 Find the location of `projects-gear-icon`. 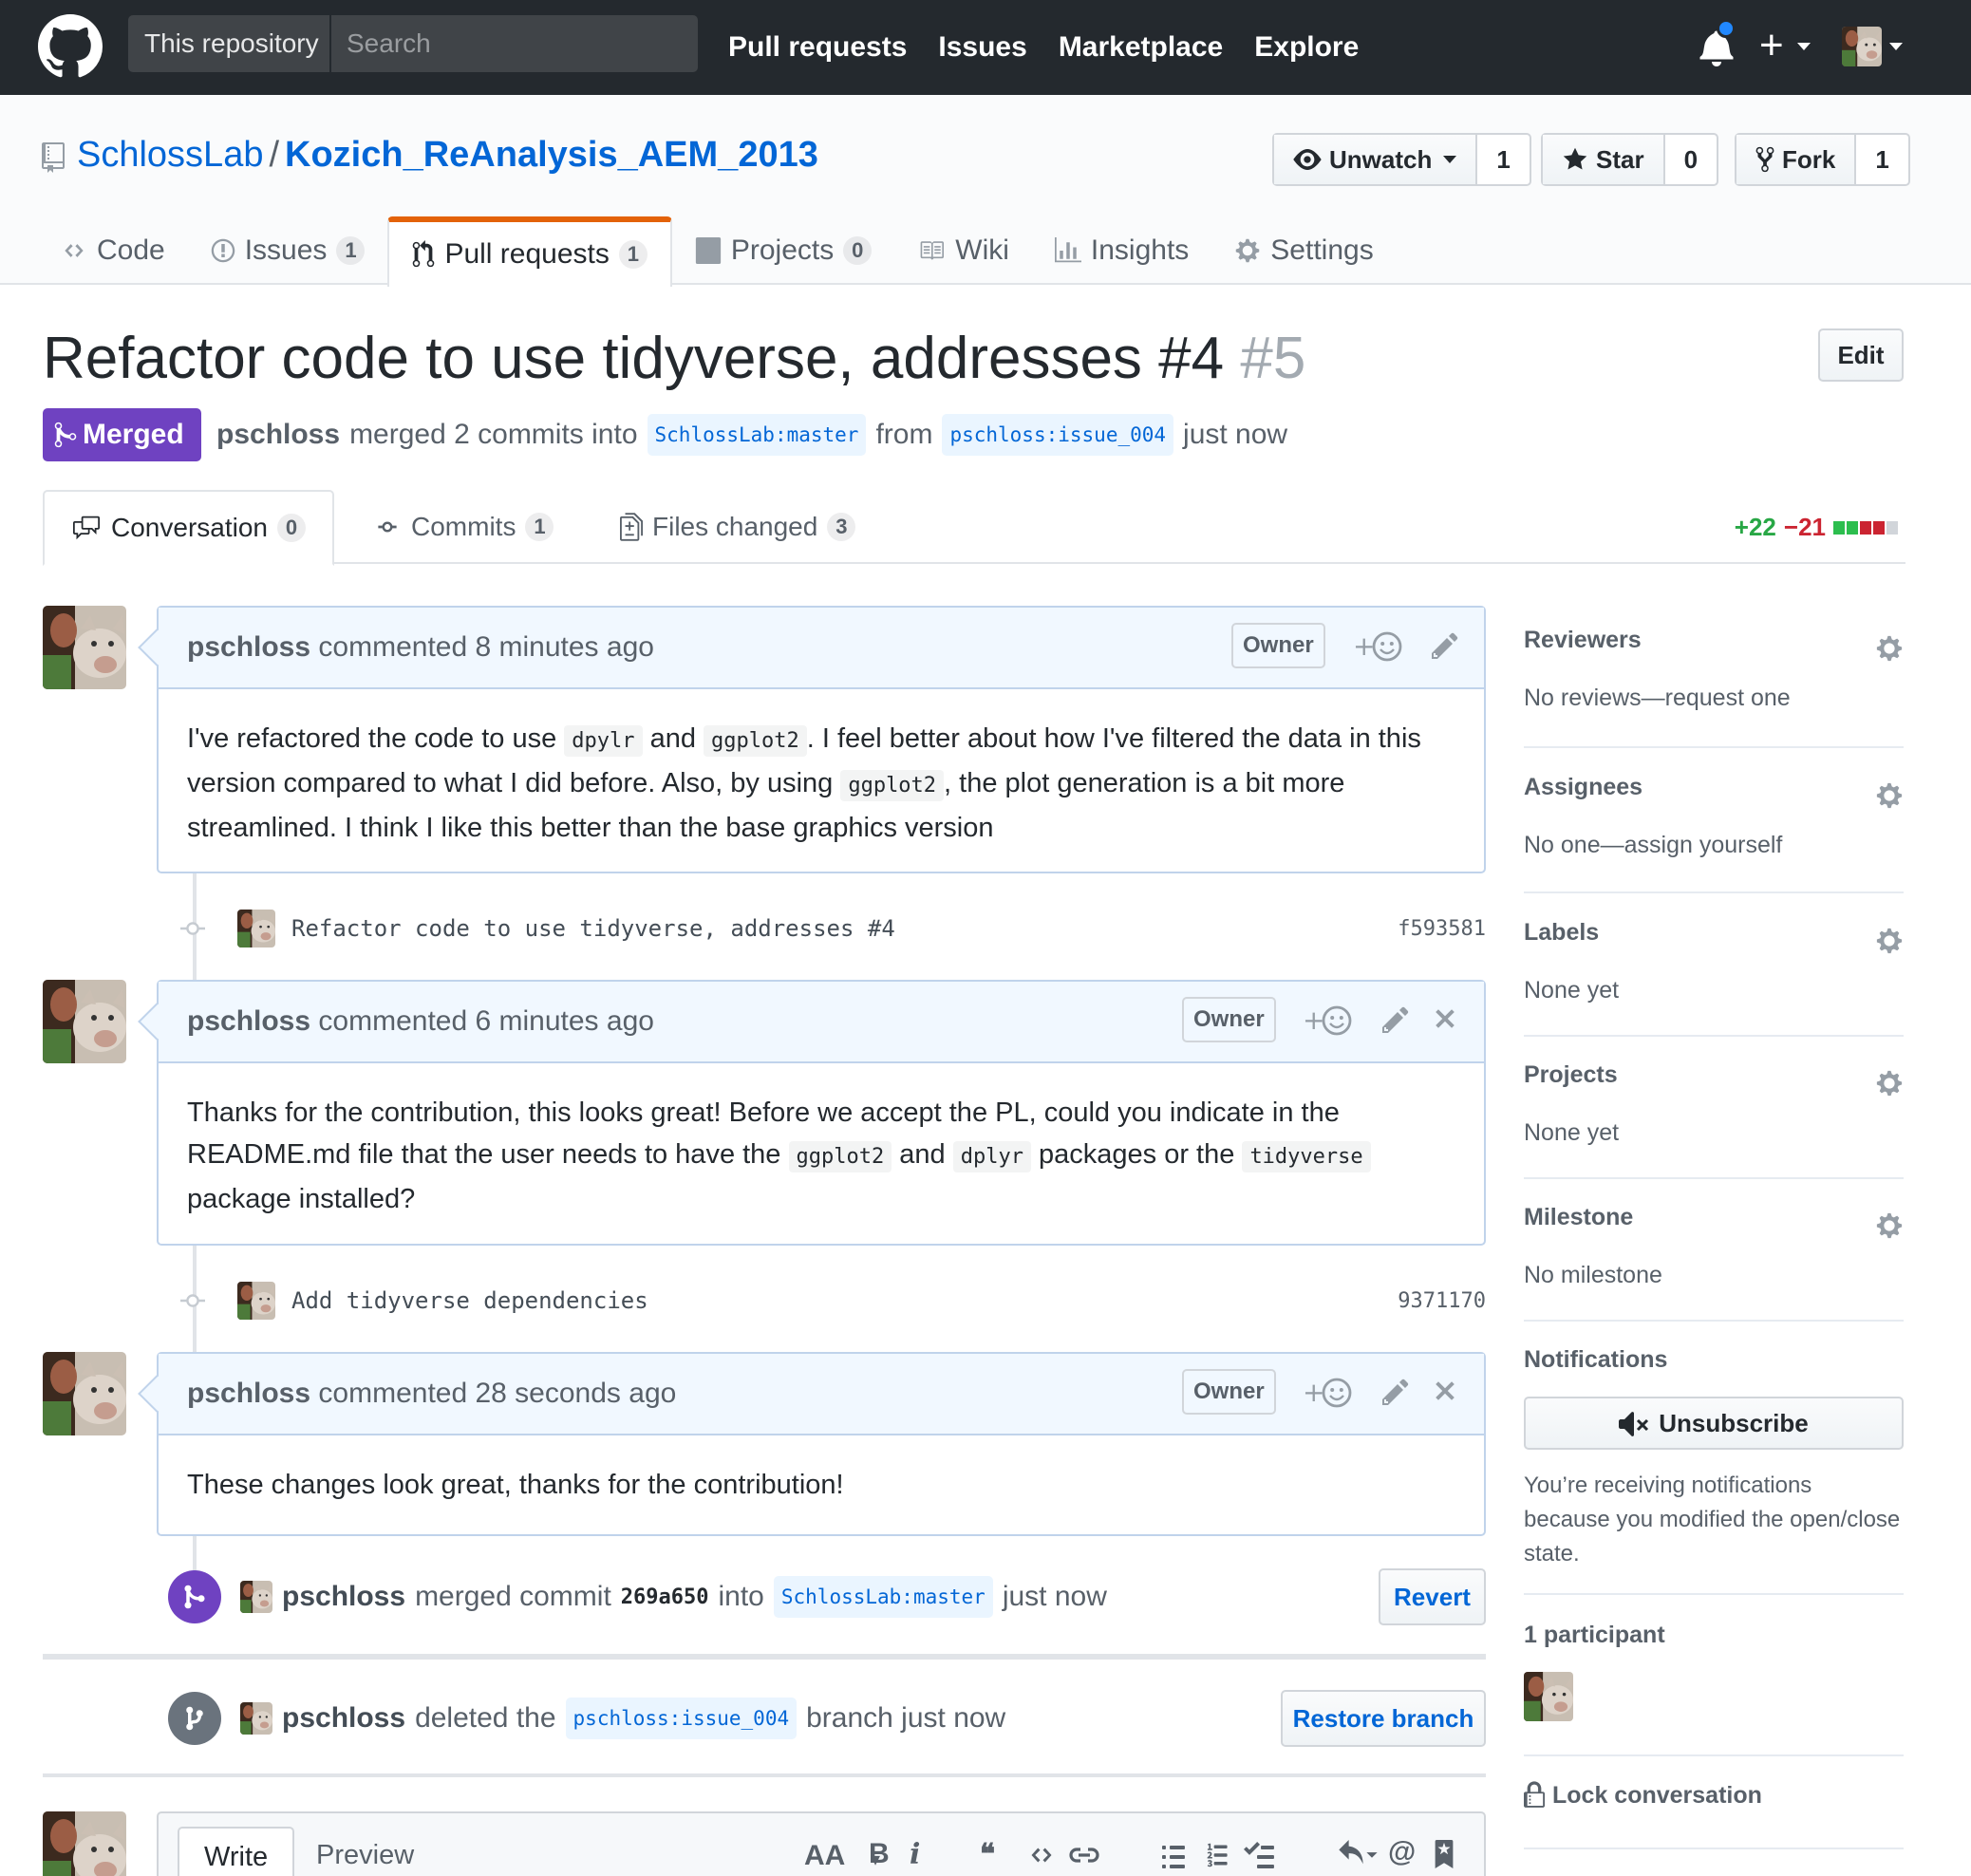

projects-gear-icon is located at coordinates (1889, 1083).